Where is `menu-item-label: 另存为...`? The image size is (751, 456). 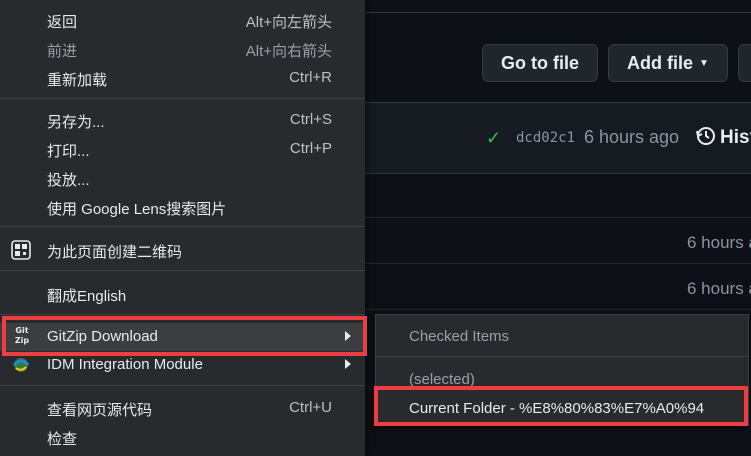 menu-item-label: 另存为... is located at coordinates (76, 122).